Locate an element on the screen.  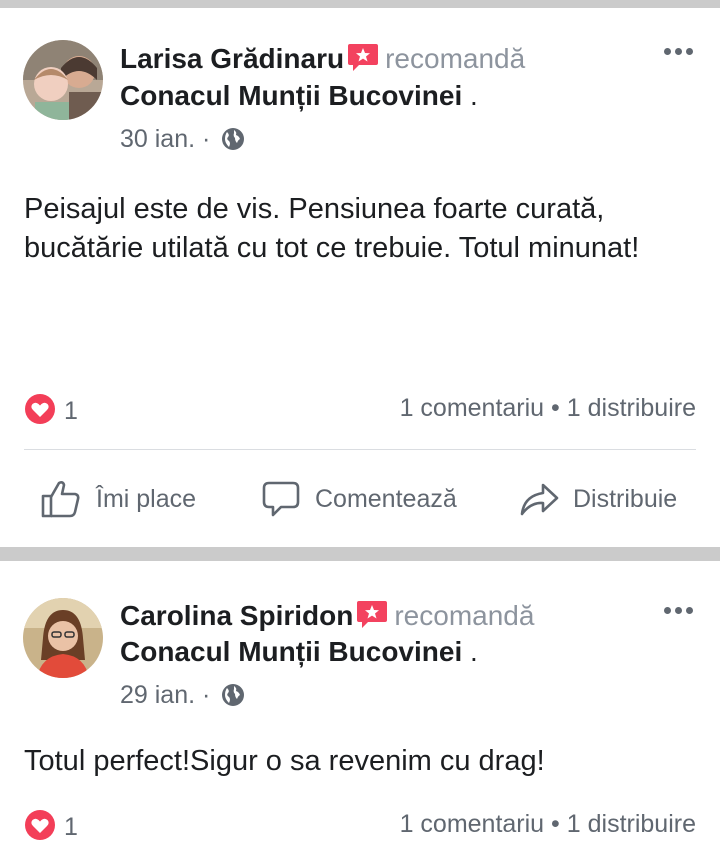
author-name: Larisa Grădinaru is located at coordinates (232, 58).